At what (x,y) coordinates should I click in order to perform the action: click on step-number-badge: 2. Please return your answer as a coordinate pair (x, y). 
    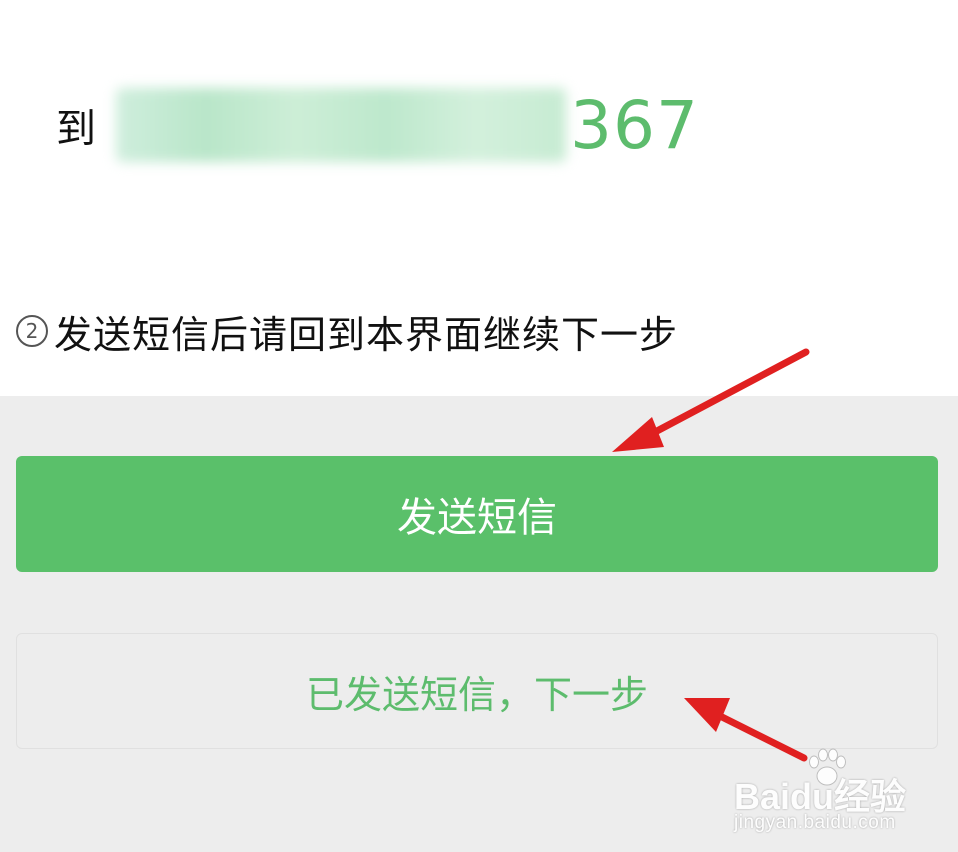
    Looking at the image, I should click on (32, 331).